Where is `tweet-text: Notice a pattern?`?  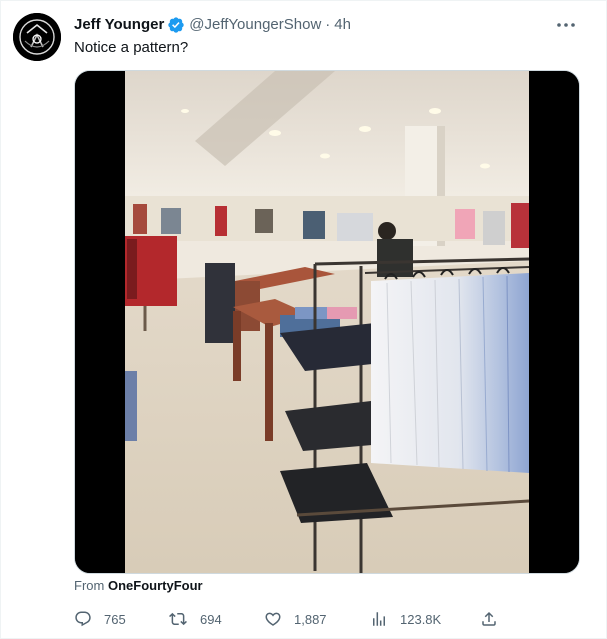
tweet-text: Notice a pattern? is located at coordinates (131, 47).